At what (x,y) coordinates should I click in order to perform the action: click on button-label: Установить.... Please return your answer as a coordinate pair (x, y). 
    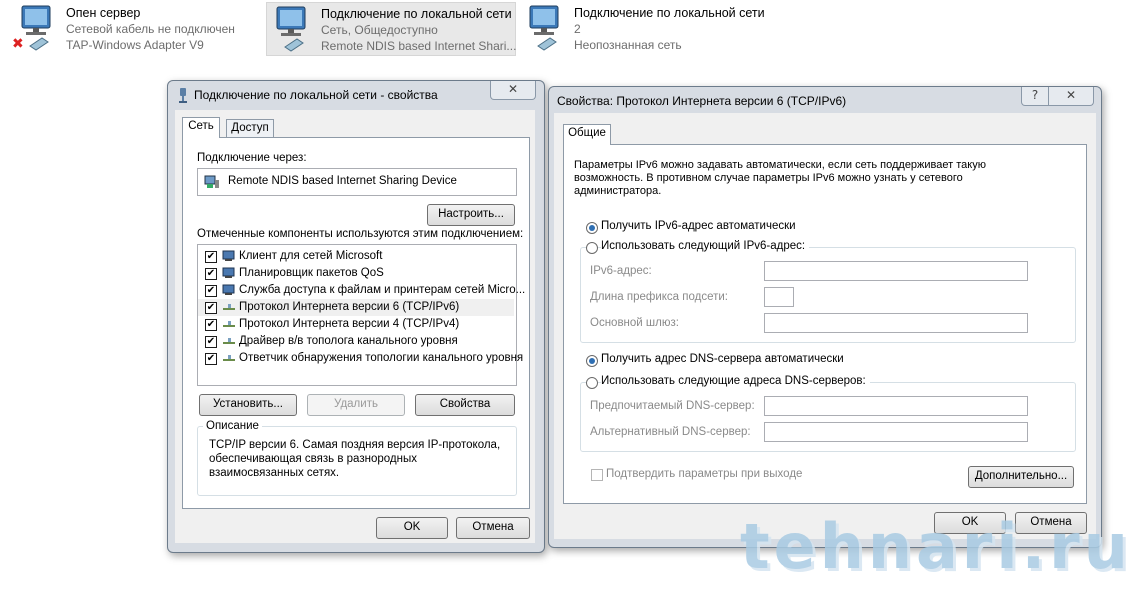
    Looking at the image, I should click on (248, 404).